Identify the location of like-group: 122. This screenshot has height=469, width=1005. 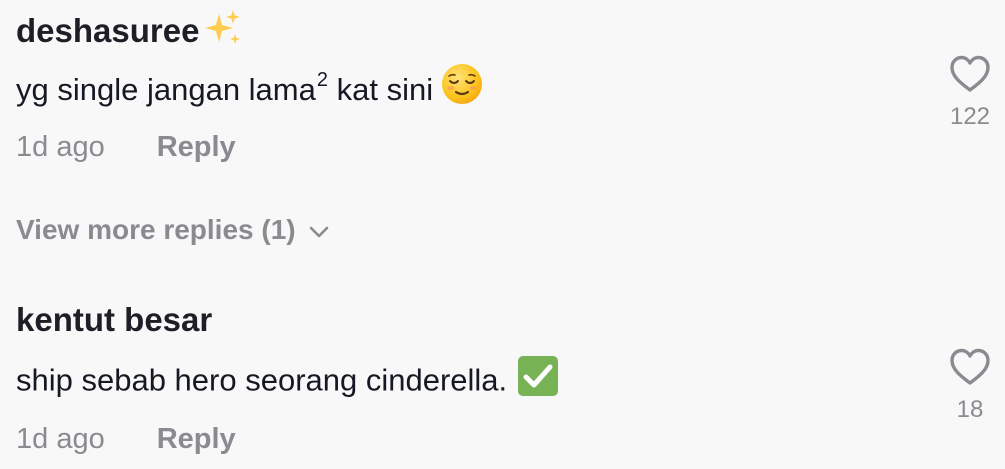
(970, 91).